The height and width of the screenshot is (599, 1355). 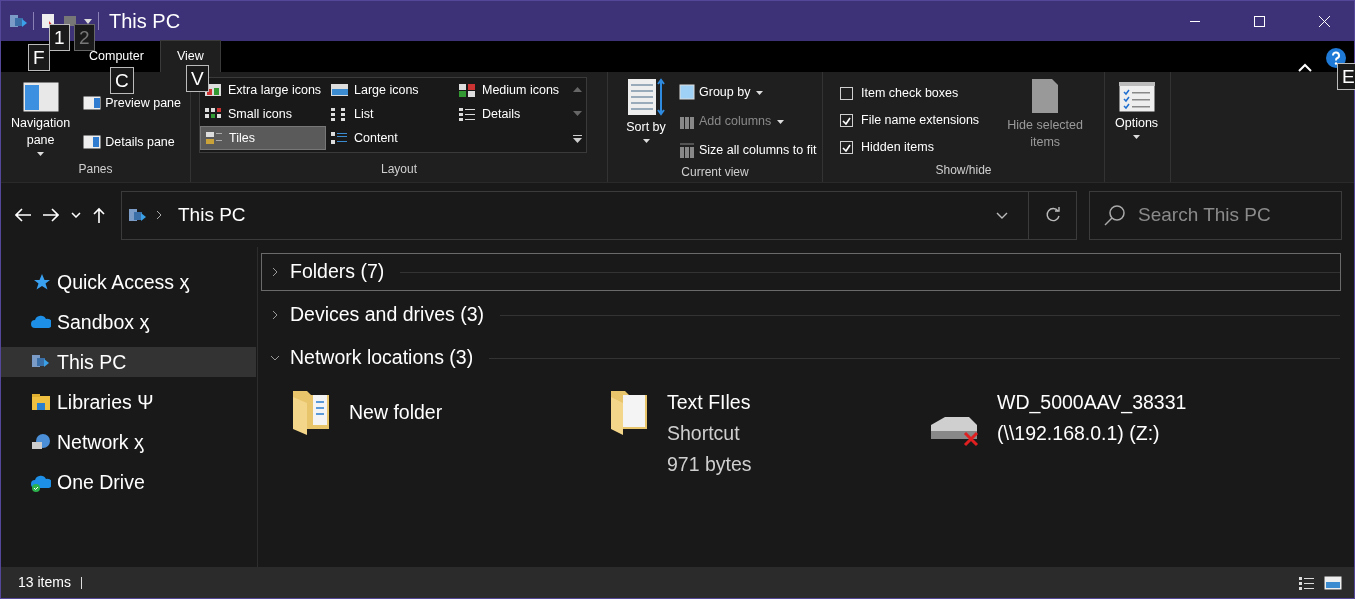 I want to click on group-label: Panes, so click(x=95, y=169).